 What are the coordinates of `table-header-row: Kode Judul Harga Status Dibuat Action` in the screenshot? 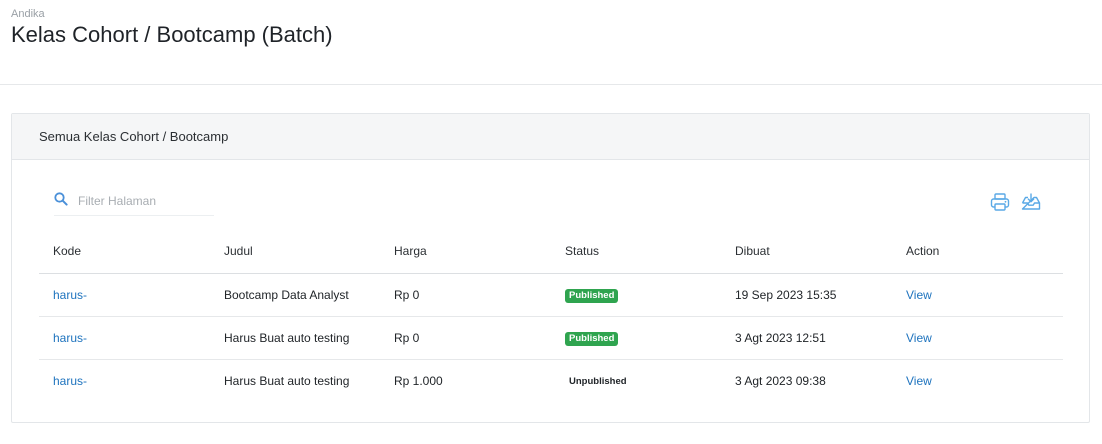 It's located at (551, 252).